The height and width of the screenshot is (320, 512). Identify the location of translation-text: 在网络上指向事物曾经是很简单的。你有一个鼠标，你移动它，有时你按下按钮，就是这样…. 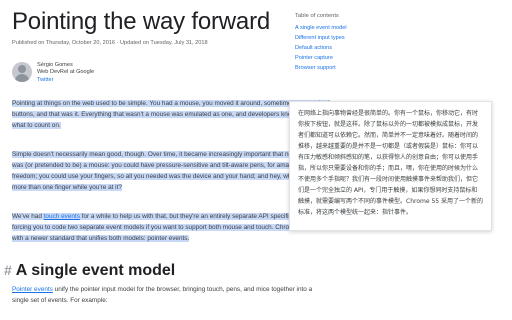
(390, 163).